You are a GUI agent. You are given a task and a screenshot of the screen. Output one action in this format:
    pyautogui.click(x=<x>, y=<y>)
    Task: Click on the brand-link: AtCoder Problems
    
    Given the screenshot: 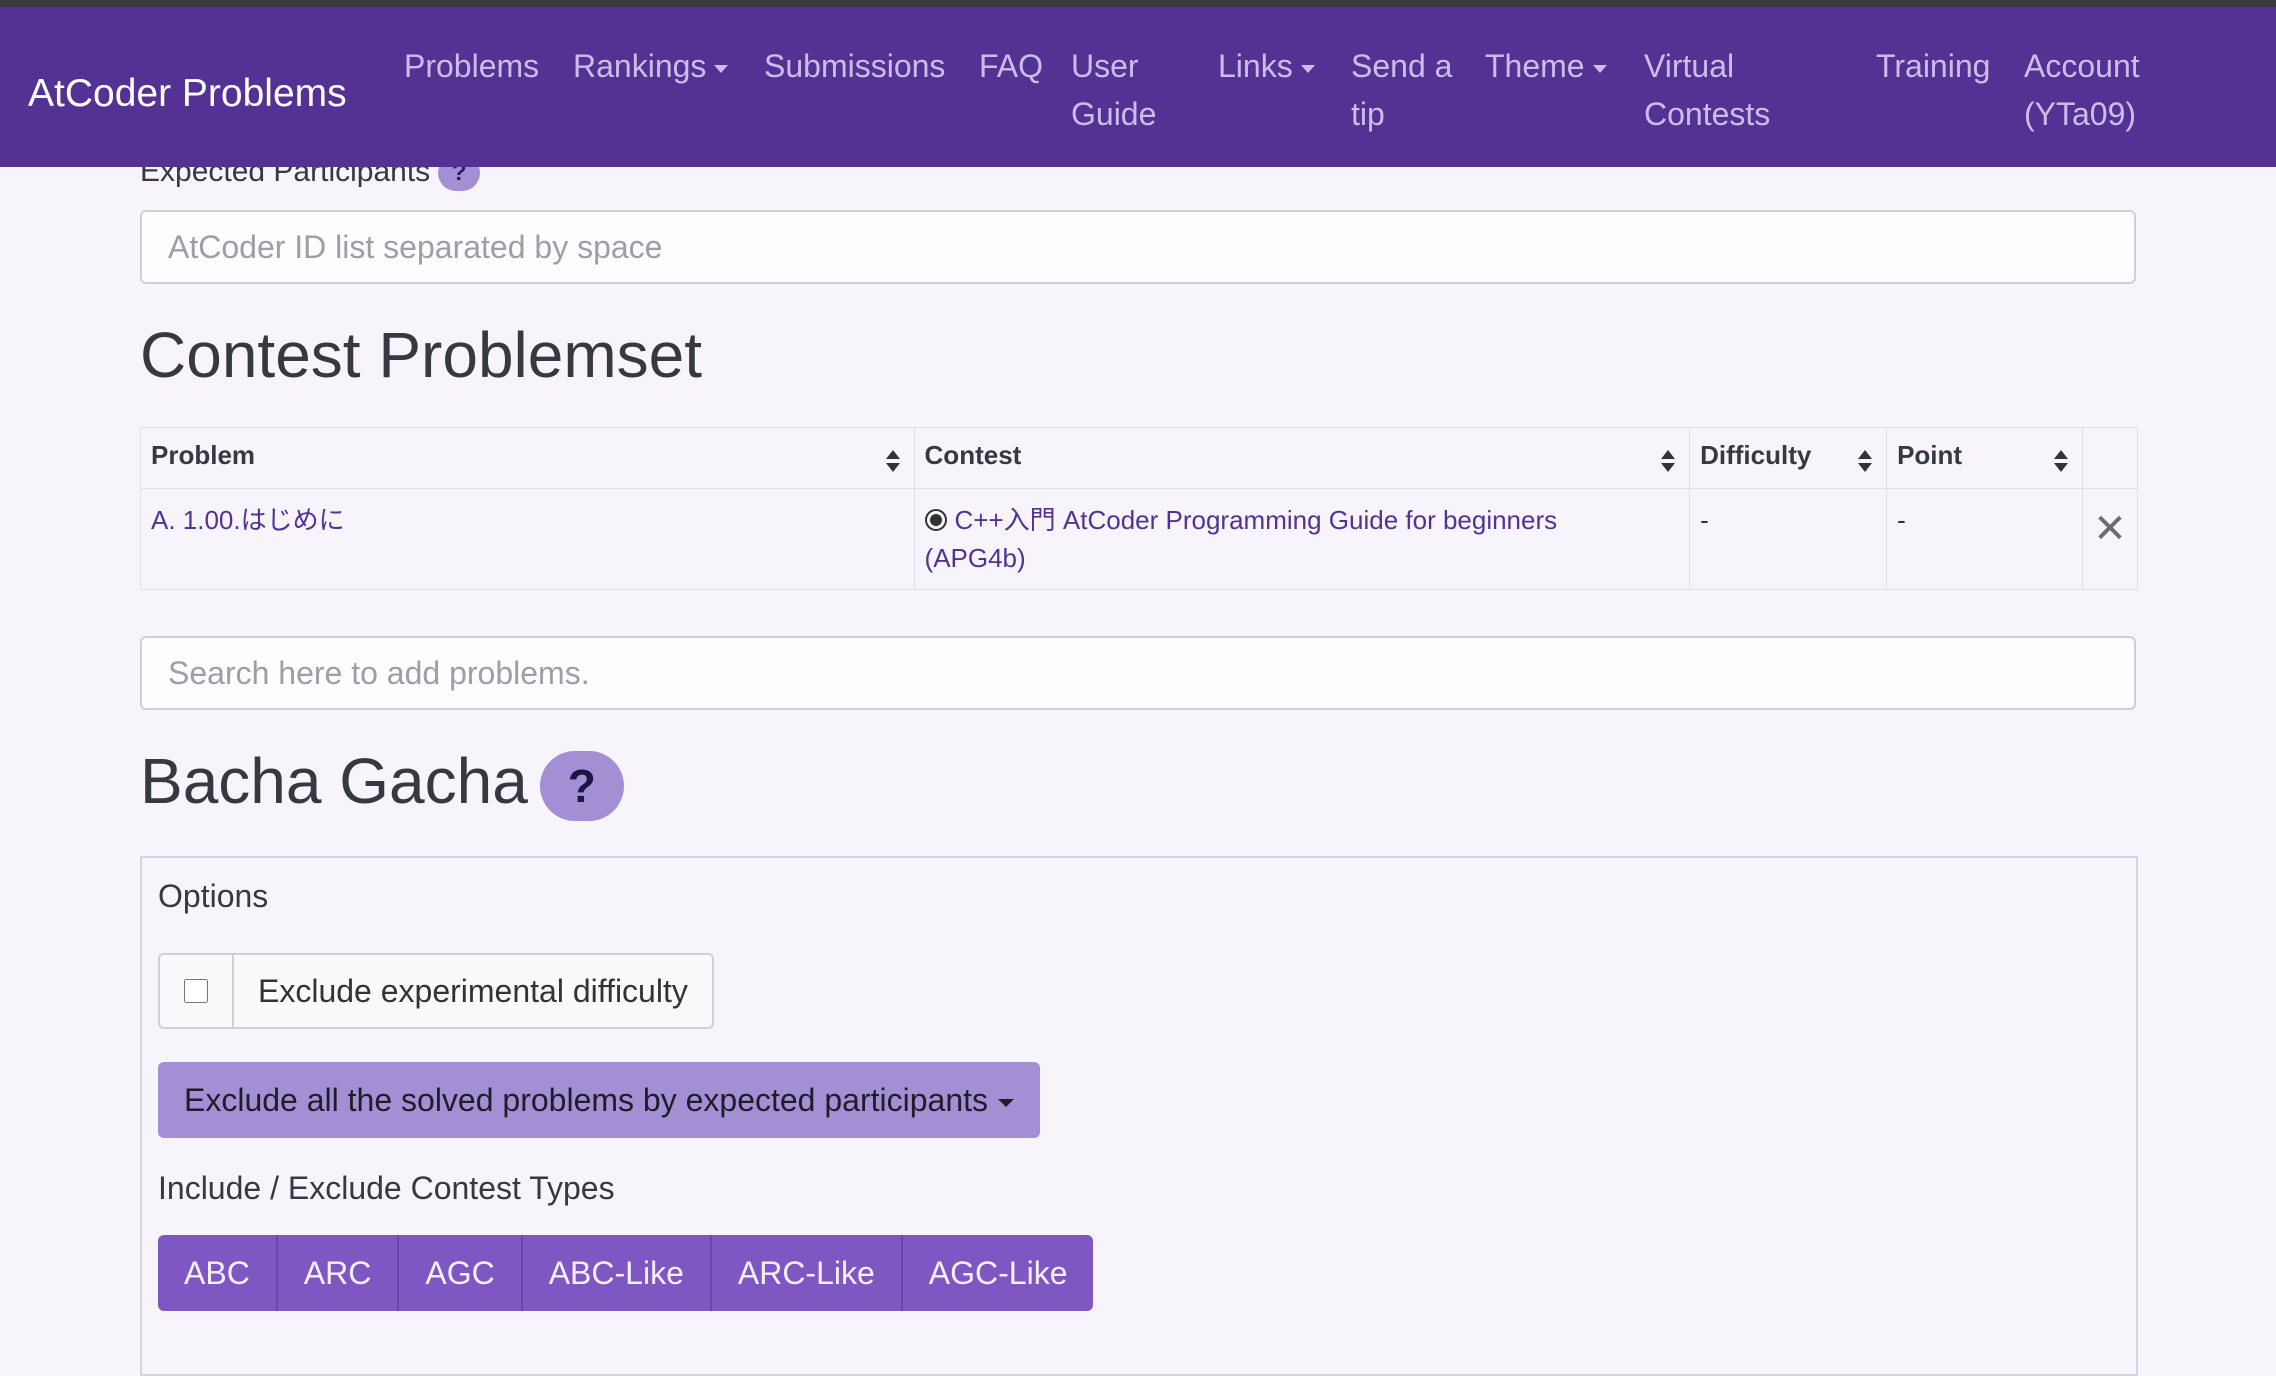 What is the action you would take?
    pyautogui.click(x=187, y=94)
    